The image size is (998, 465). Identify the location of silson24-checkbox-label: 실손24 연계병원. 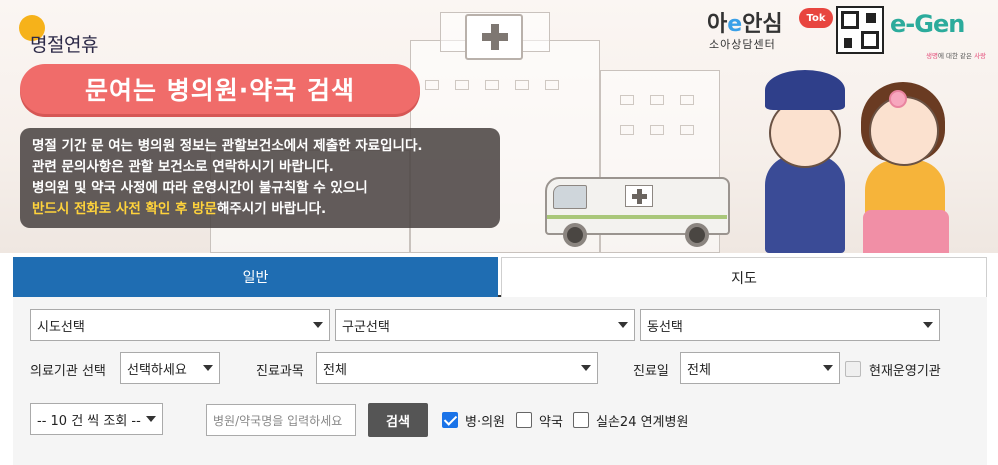
(642, 422).